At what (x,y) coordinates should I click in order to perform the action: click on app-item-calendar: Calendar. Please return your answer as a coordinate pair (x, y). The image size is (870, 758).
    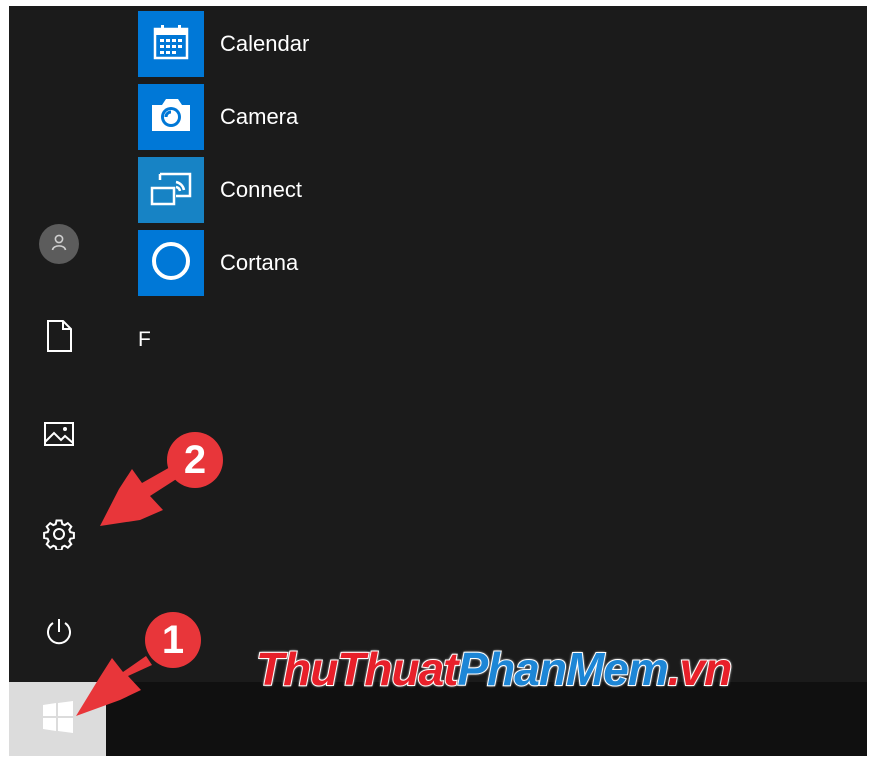
    Looking at the image, I should click on (338, 44).